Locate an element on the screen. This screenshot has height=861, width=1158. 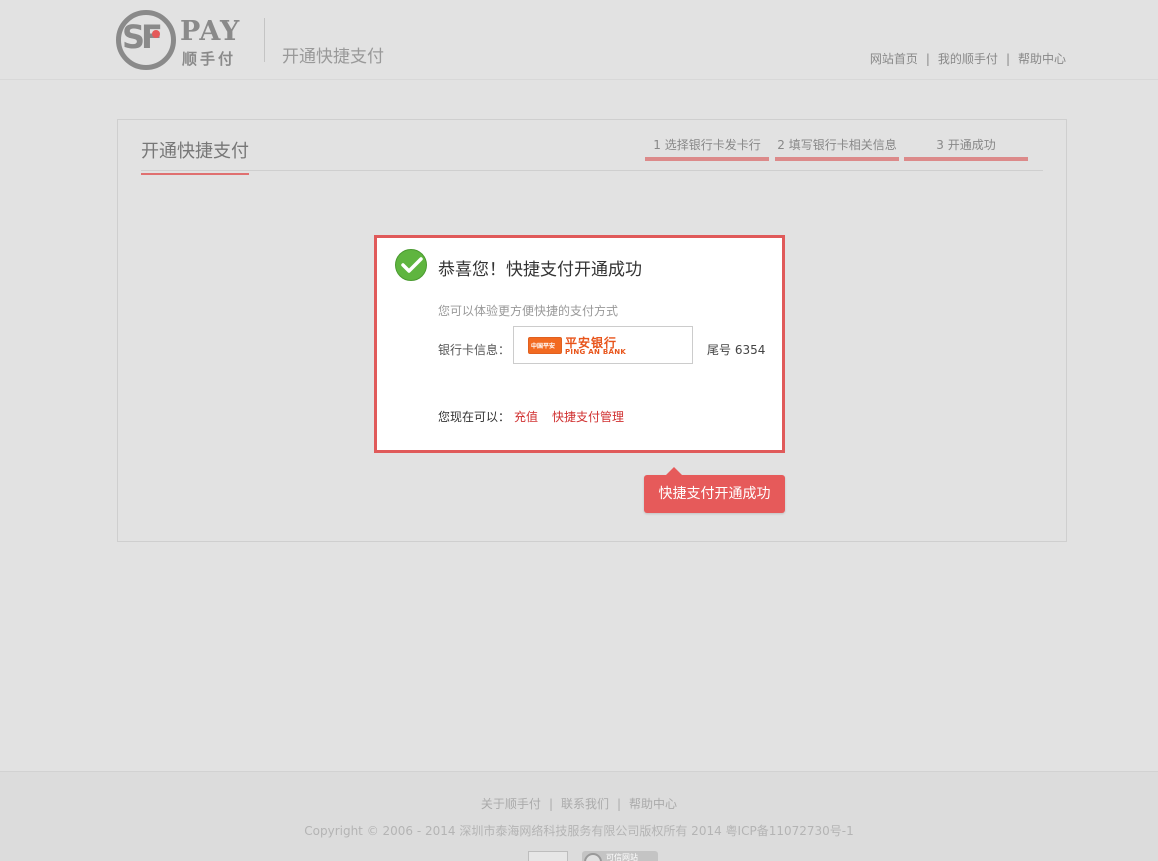
trusted-site-icon is located at coordinates (593, 857).